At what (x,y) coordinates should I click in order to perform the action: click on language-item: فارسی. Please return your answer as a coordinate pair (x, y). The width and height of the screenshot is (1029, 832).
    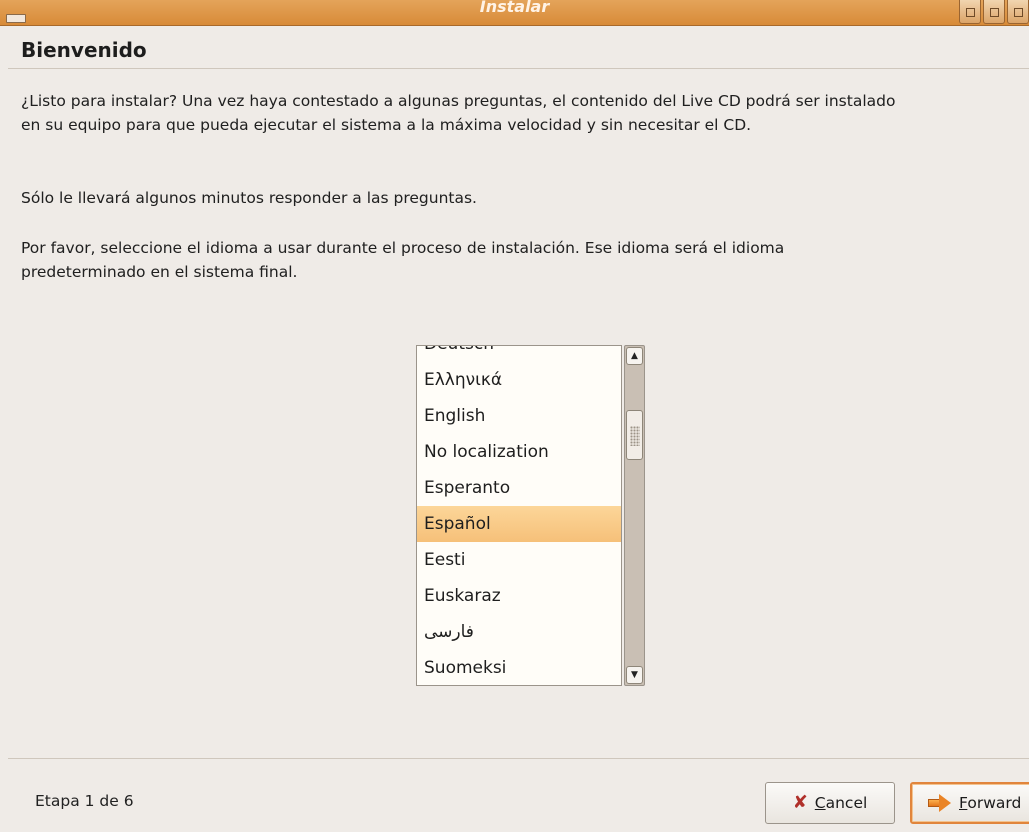
    Looking at the image, I should click on (519, 632).